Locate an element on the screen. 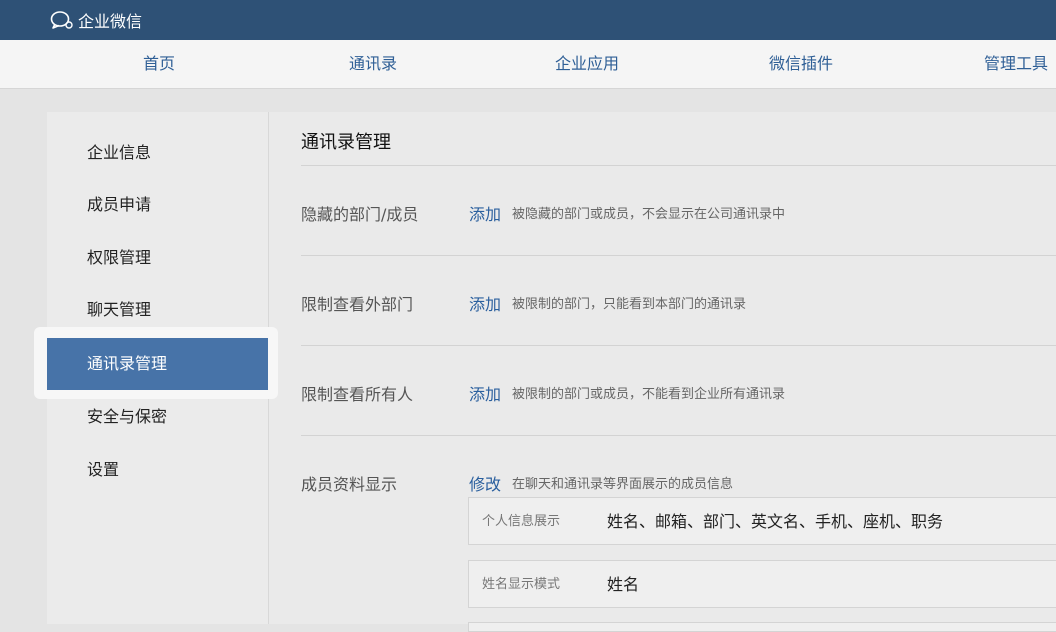 The width and height of the screenshot is (1056, 632). title-bar: 企业微信 is located at coordinates (528, 20).